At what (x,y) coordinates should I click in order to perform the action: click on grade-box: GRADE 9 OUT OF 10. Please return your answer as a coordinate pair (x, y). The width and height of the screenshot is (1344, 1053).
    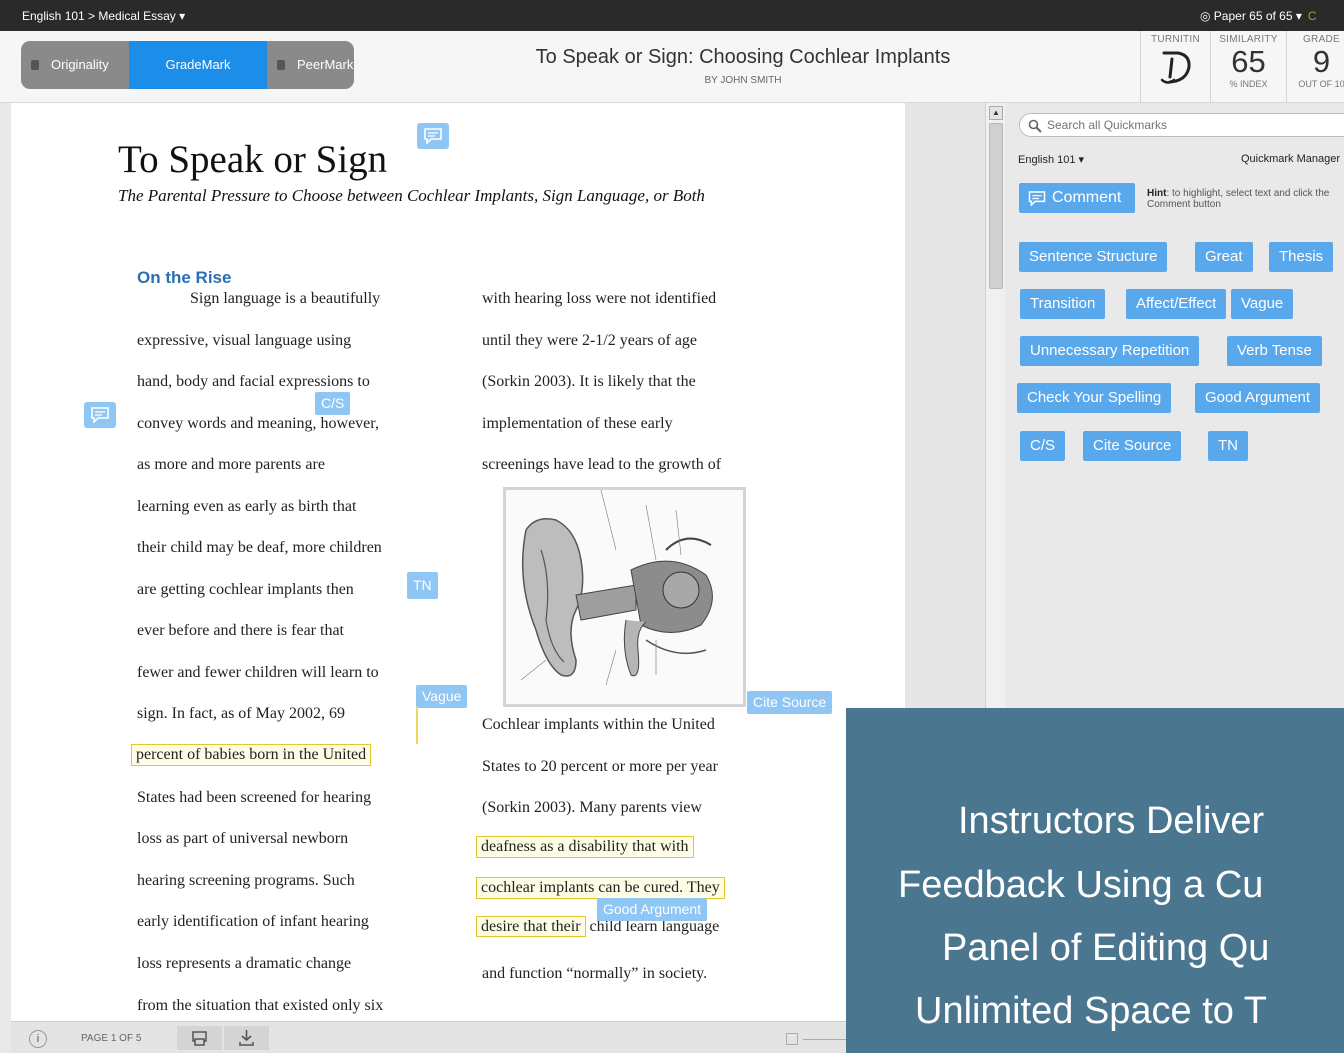
    Looking at the image, I should click on (1315, 67).